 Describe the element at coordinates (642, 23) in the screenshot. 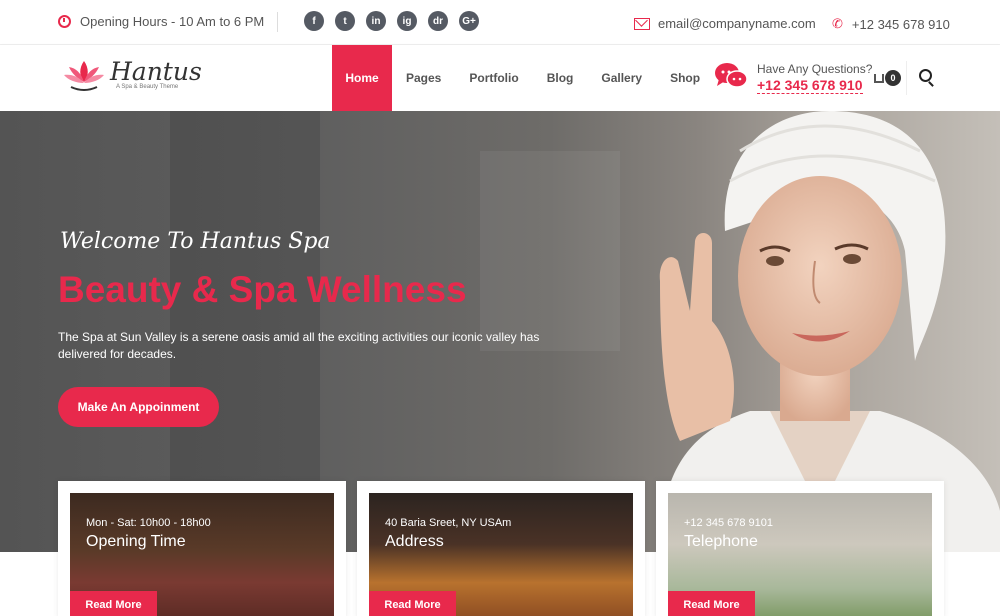

I see `mail-icon` at that location.